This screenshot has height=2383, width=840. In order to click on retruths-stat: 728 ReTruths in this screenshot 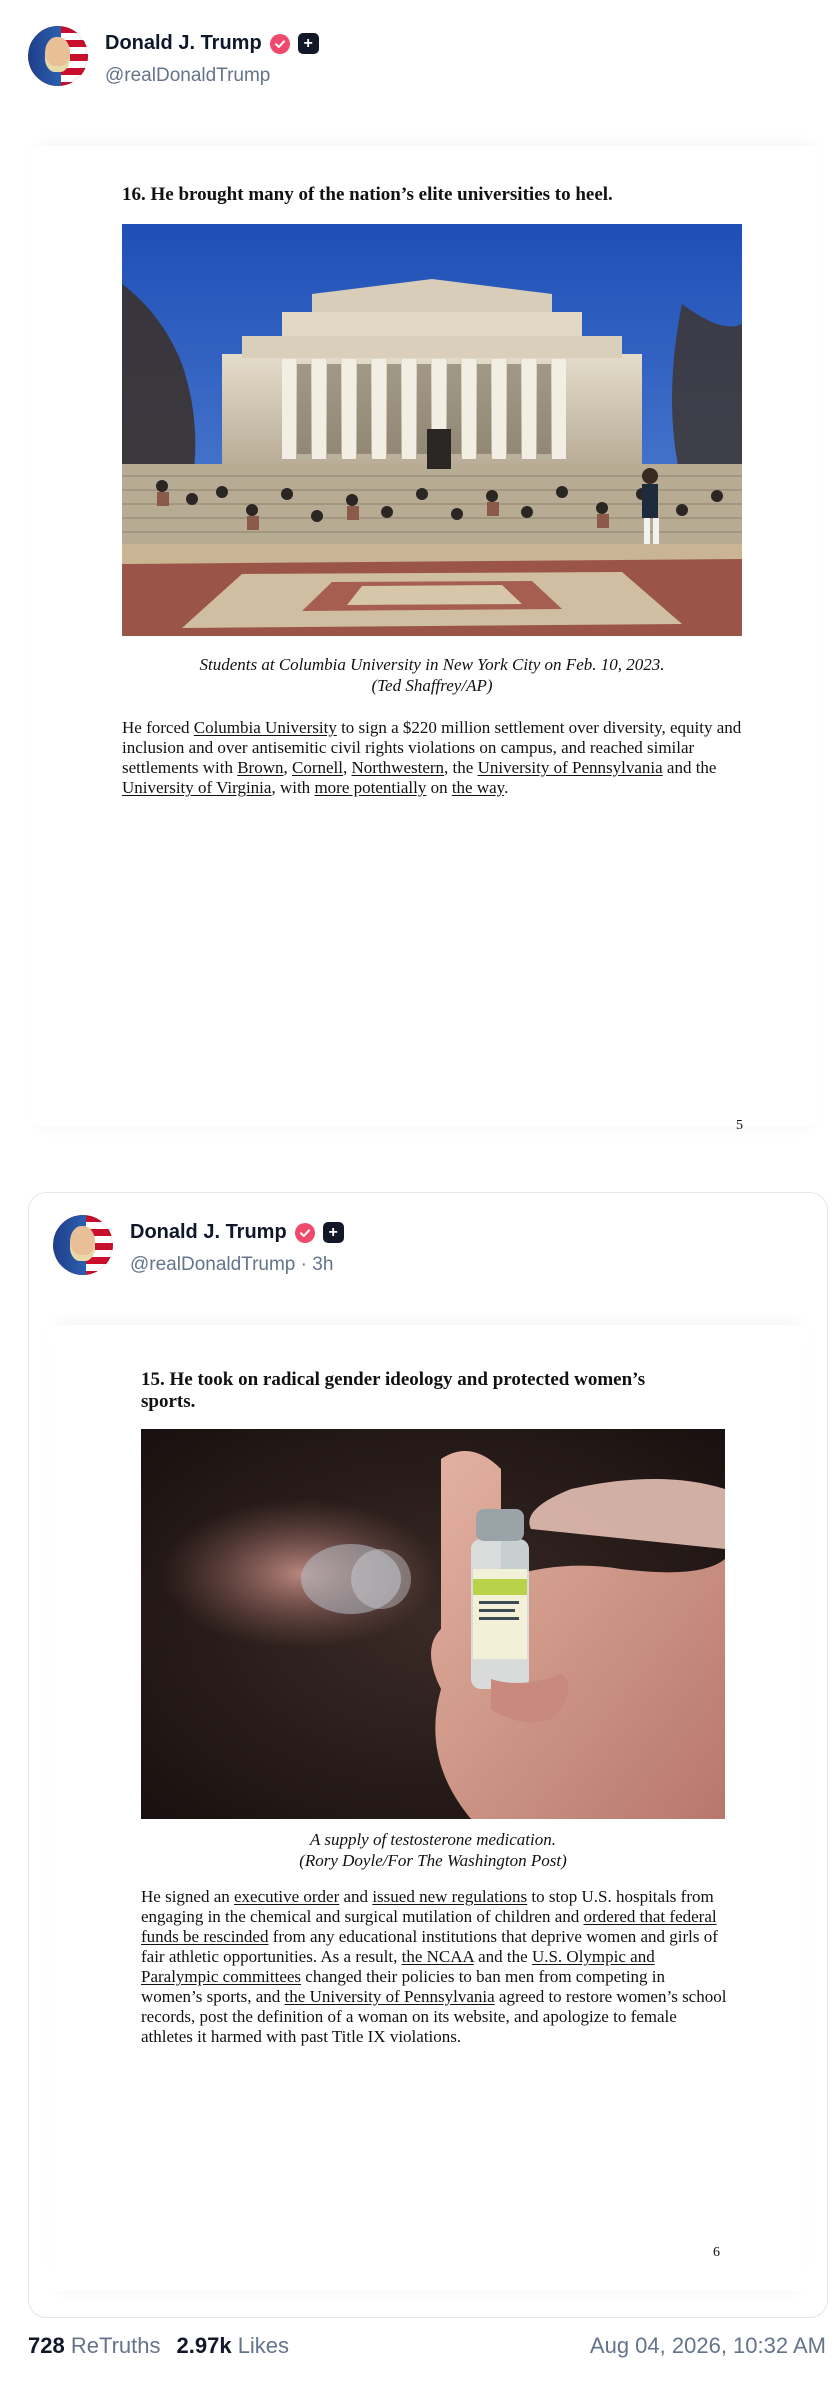, I will do `click(94, 2346)`.